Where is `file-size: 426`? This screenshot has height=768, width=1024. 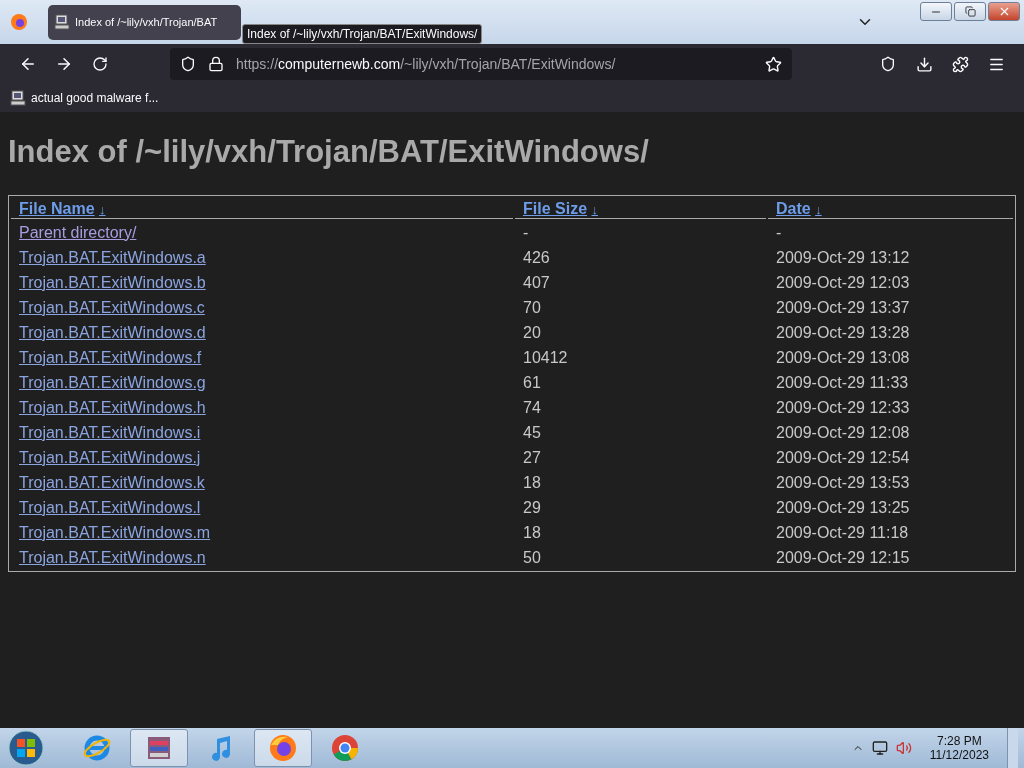 file-size: 426 is located at coordinates (536, 257).